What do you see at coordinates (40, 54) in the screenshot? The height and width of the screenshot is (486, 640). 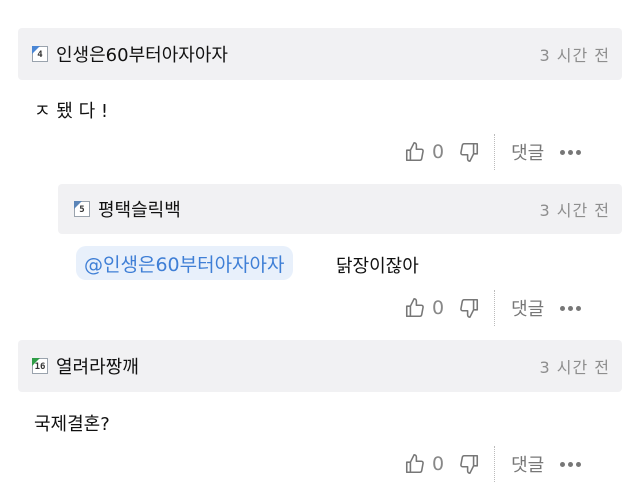 I see `level-badge-icon: 4` at bounding box center [40, 54].